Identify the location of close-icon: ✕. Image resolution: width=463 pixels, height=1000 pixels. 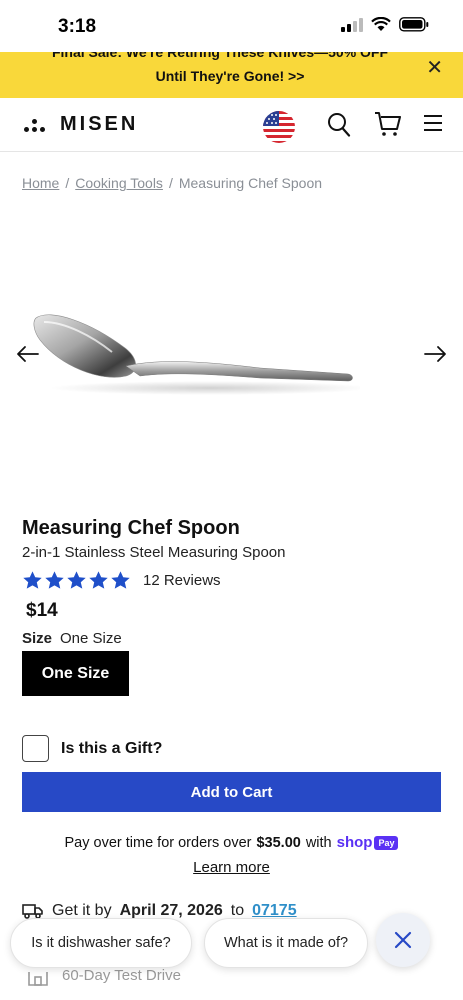
(434, 67).